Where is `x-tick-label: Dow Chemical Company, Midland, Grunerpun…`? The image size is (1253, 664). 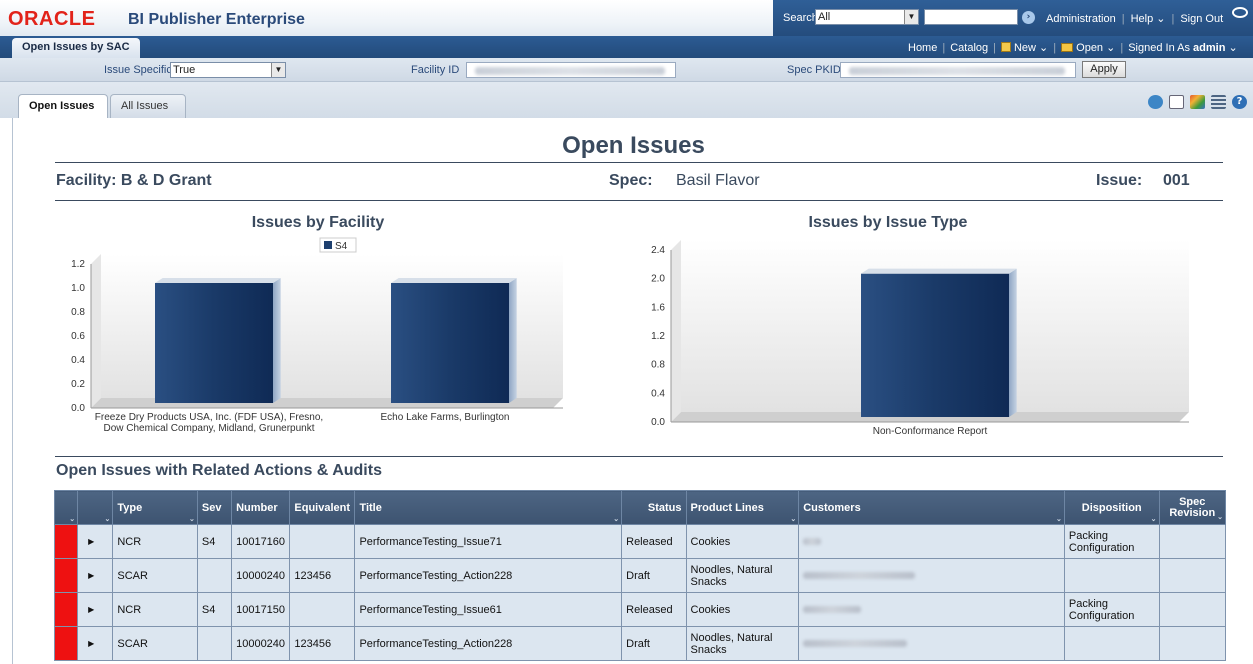
x-tick-label: Dow Chemical Company, Midland, Grunerpun… is located at coordinates (208, 428).